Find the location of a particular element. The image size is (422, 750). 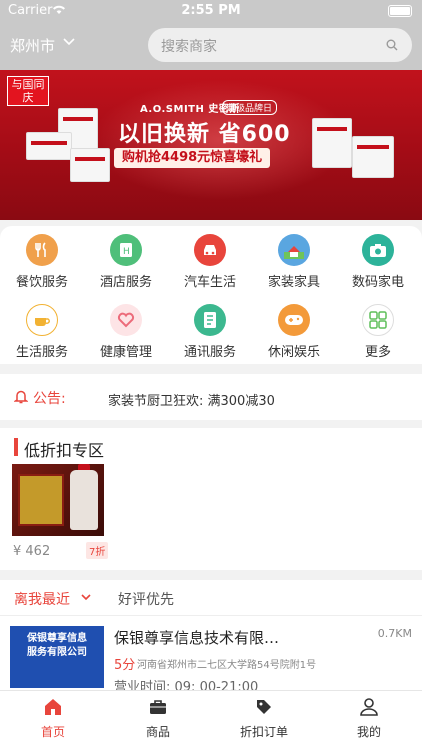

thumb-text: 服务有限公司 is located at coordinates (57, 652).